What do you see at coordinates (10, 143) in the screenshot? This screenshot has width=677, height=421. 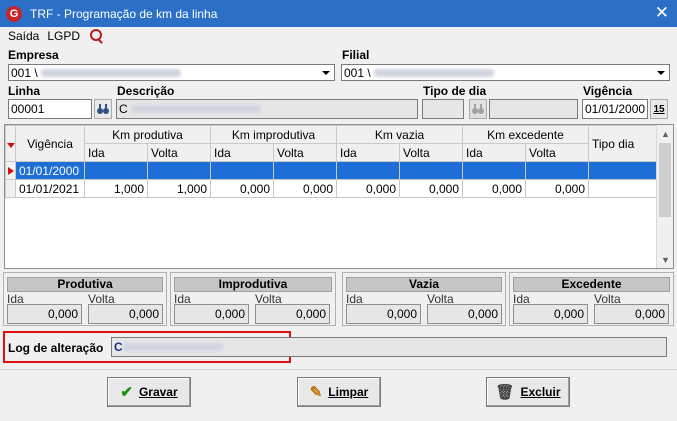 I see `grid-corner` at bounding box center [10, 143].